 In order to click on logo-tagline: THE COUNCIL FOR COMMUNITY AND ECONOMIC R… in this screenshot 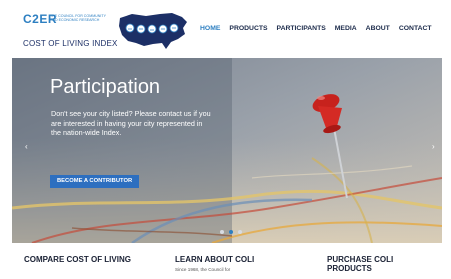, I will do `click(78, 18)`.